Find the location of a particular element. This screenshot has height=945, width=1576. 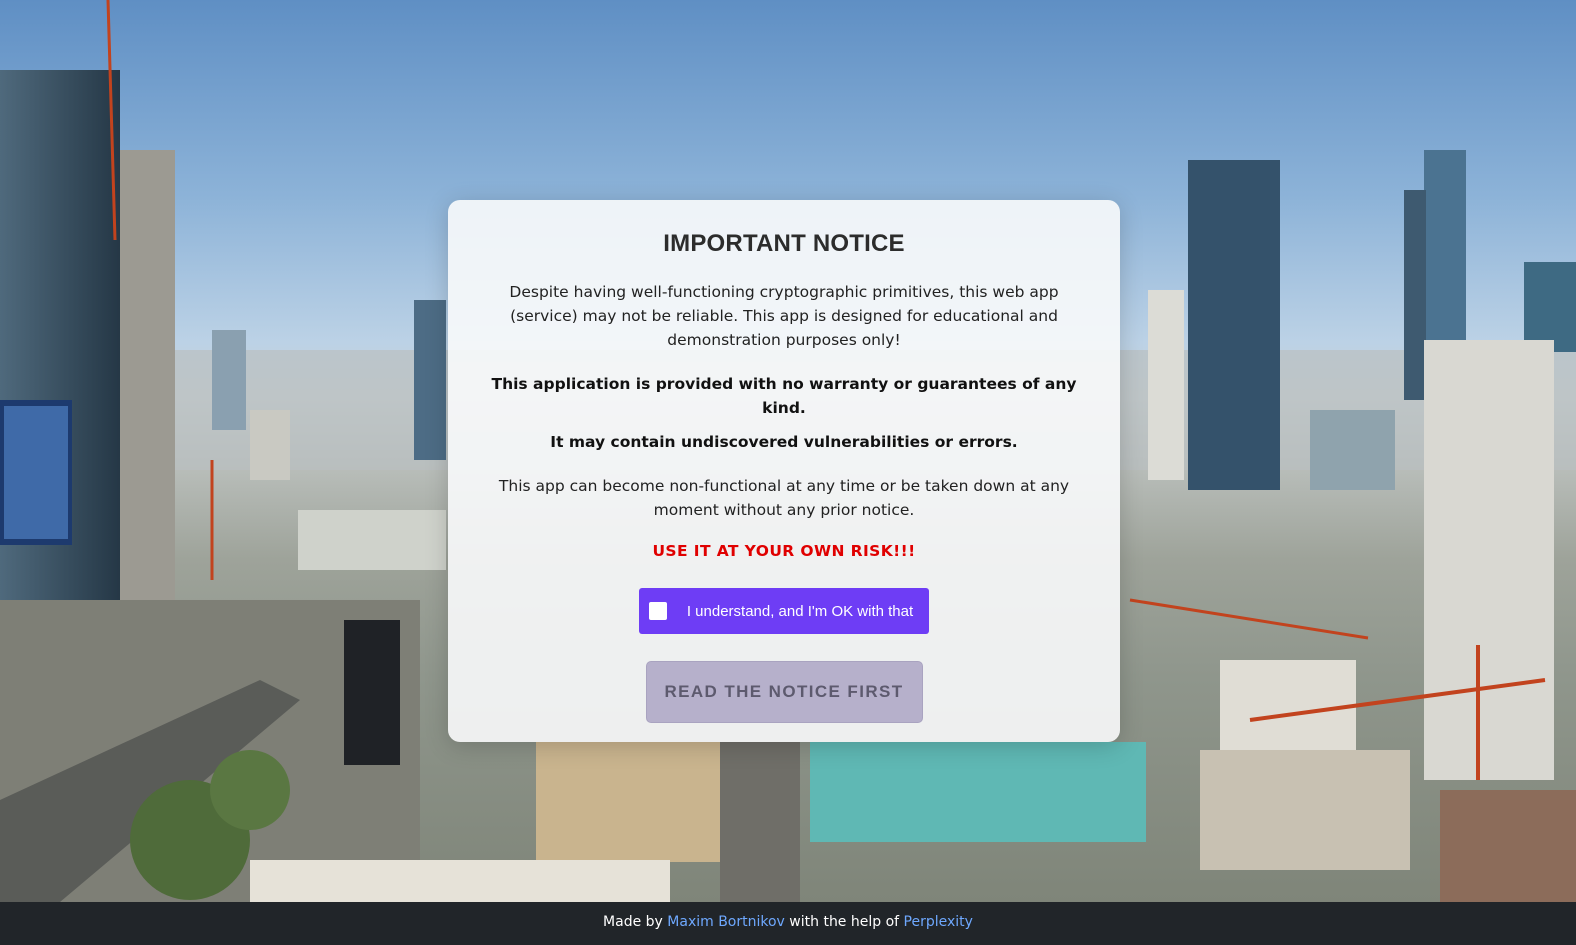

agree-checkbox-toggle: I understand, and I'm OK with that is located at coordinates (784, 611).